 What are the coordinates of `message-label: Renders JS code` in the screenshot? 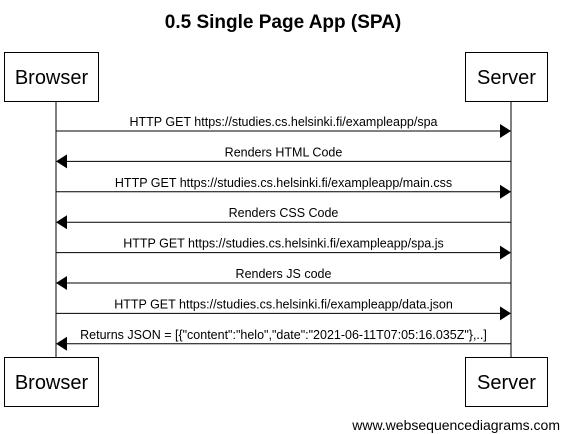 It's located at (284, 274).